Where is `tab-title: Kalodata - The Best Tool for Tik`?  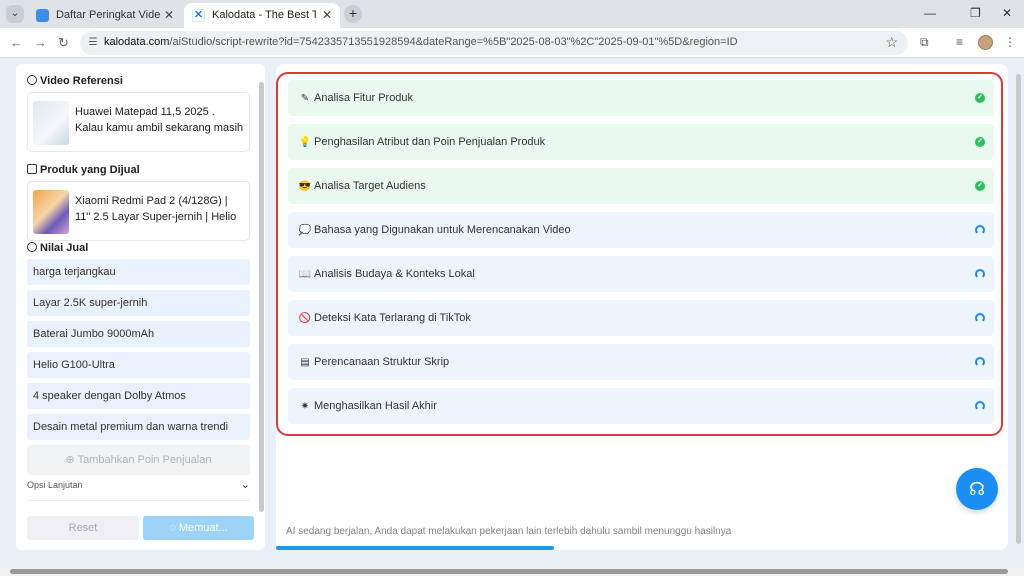 tab-title: Kalodata - The Best Tool for Tik is located at coordinates (264, 15).